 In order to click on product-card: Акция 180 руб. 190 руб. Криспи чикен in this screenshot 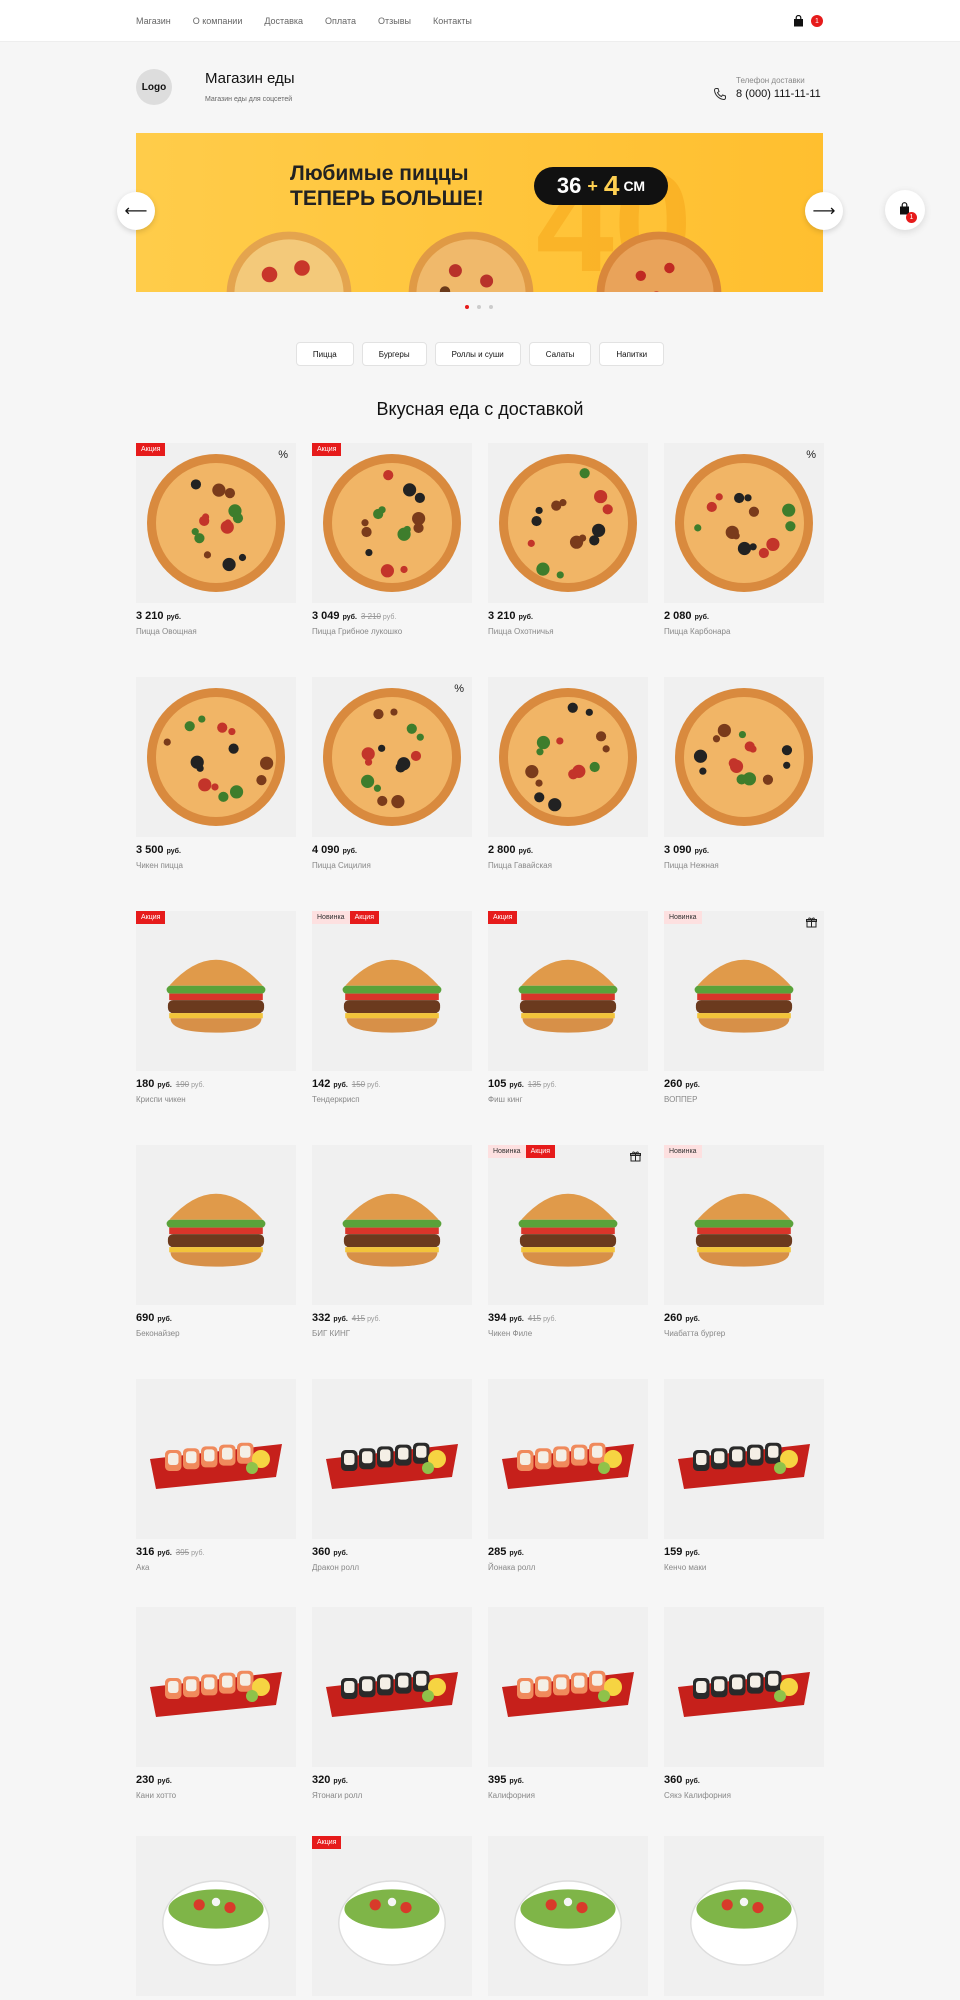, I will do `click(216, 1007)`.